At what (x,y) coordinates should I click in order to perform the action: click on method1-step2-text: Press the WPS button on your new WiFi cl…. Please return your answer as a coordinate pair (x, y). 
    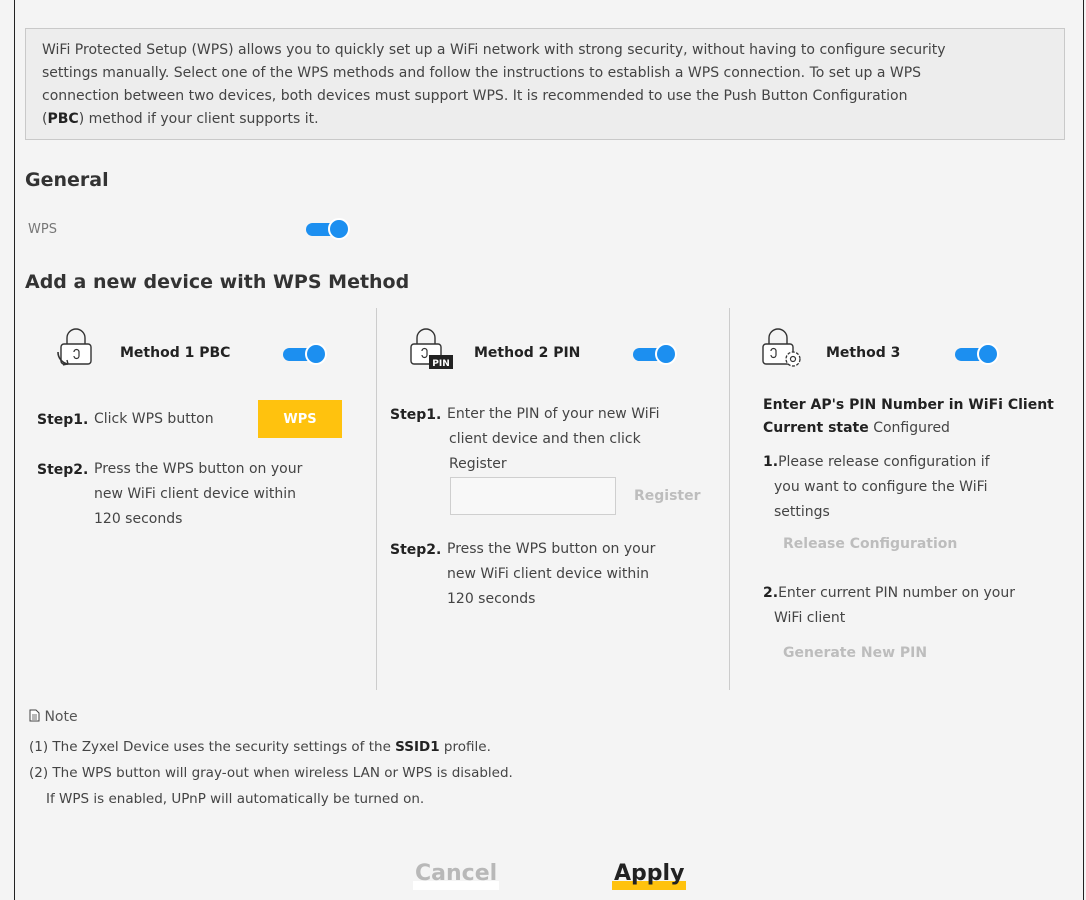
    Looking at the image, I should click on (198, 494).